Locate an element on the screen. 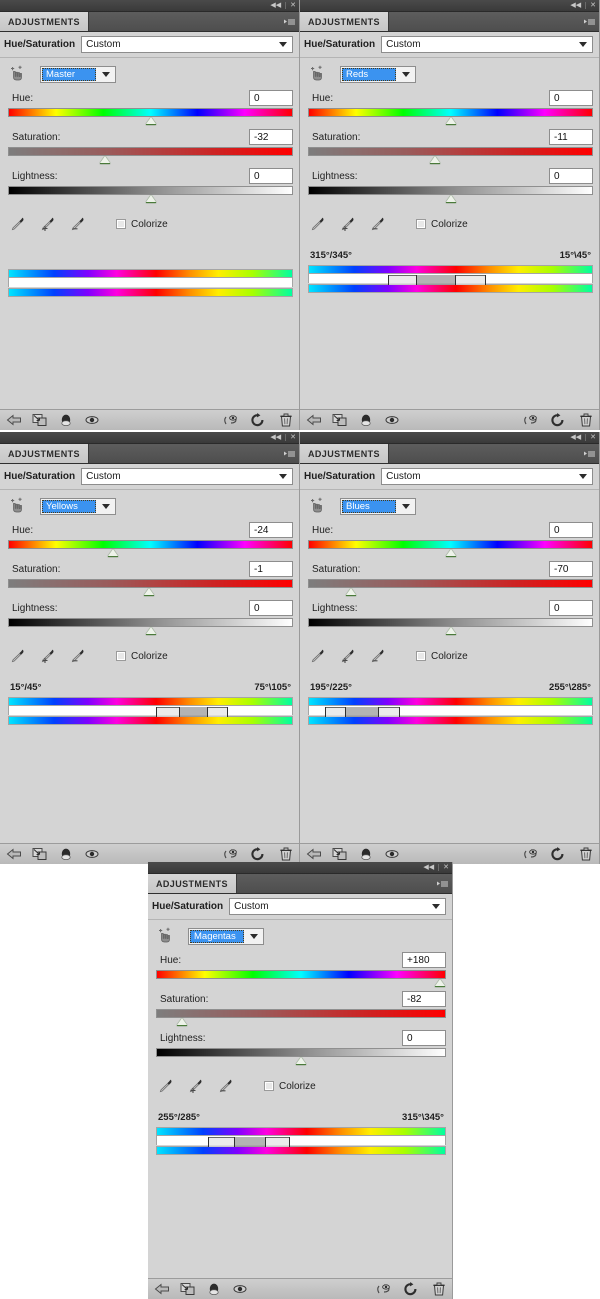 The height and width of the screenshot is (1299, 600). channel-dropdown: Master is located at coordinates (78, 74).